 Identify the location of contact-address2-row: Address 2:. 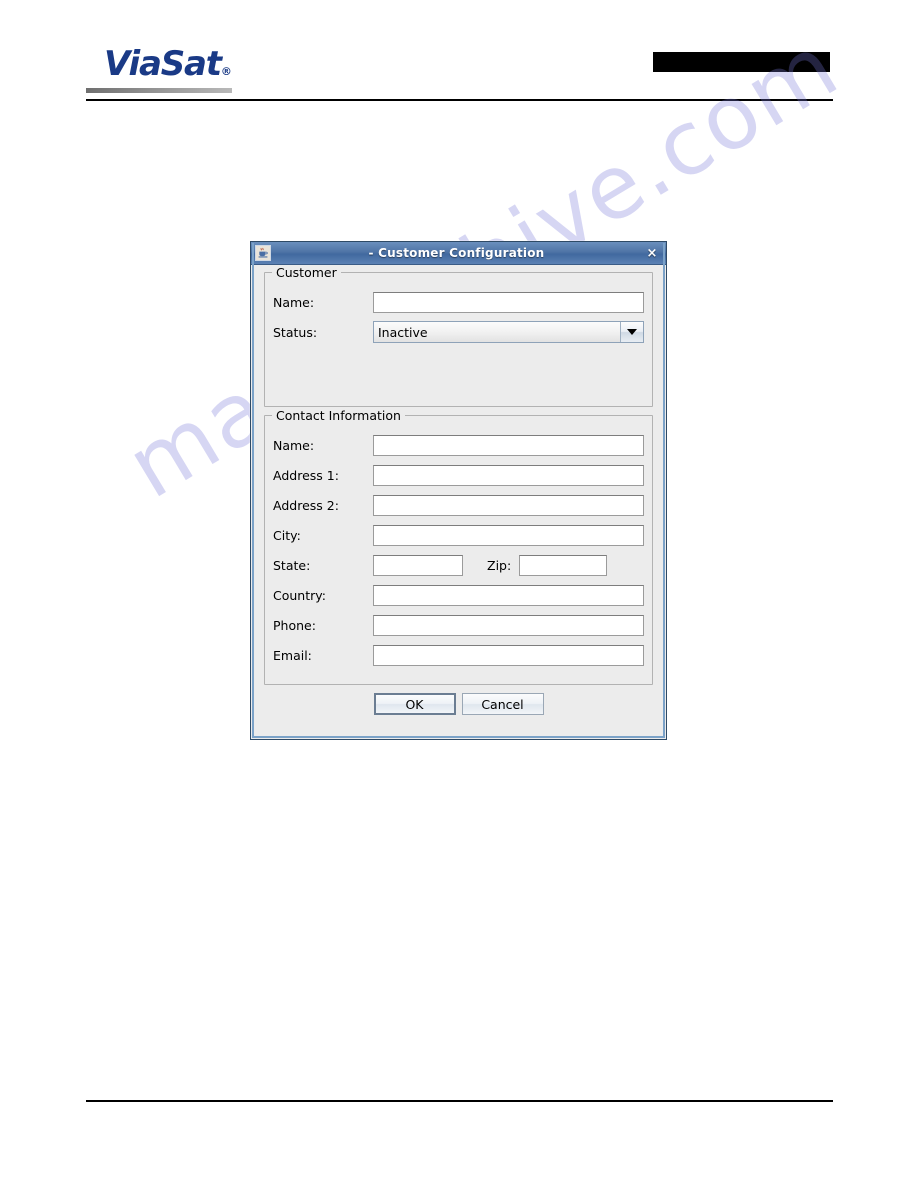
(458, 505).